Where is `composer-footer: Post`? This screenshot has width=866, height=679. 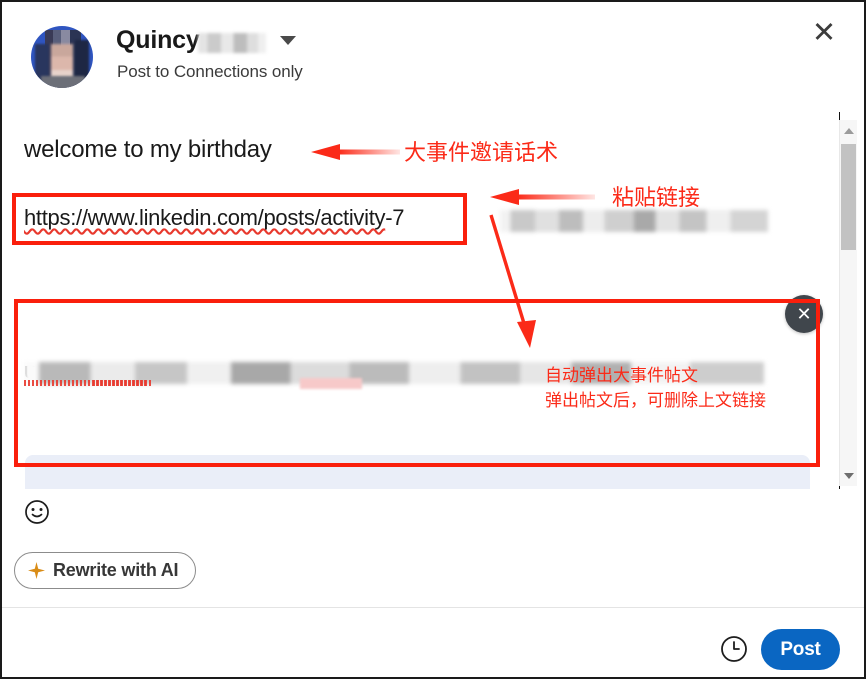
composer-footer: Post is located at coordinates (433, 644).